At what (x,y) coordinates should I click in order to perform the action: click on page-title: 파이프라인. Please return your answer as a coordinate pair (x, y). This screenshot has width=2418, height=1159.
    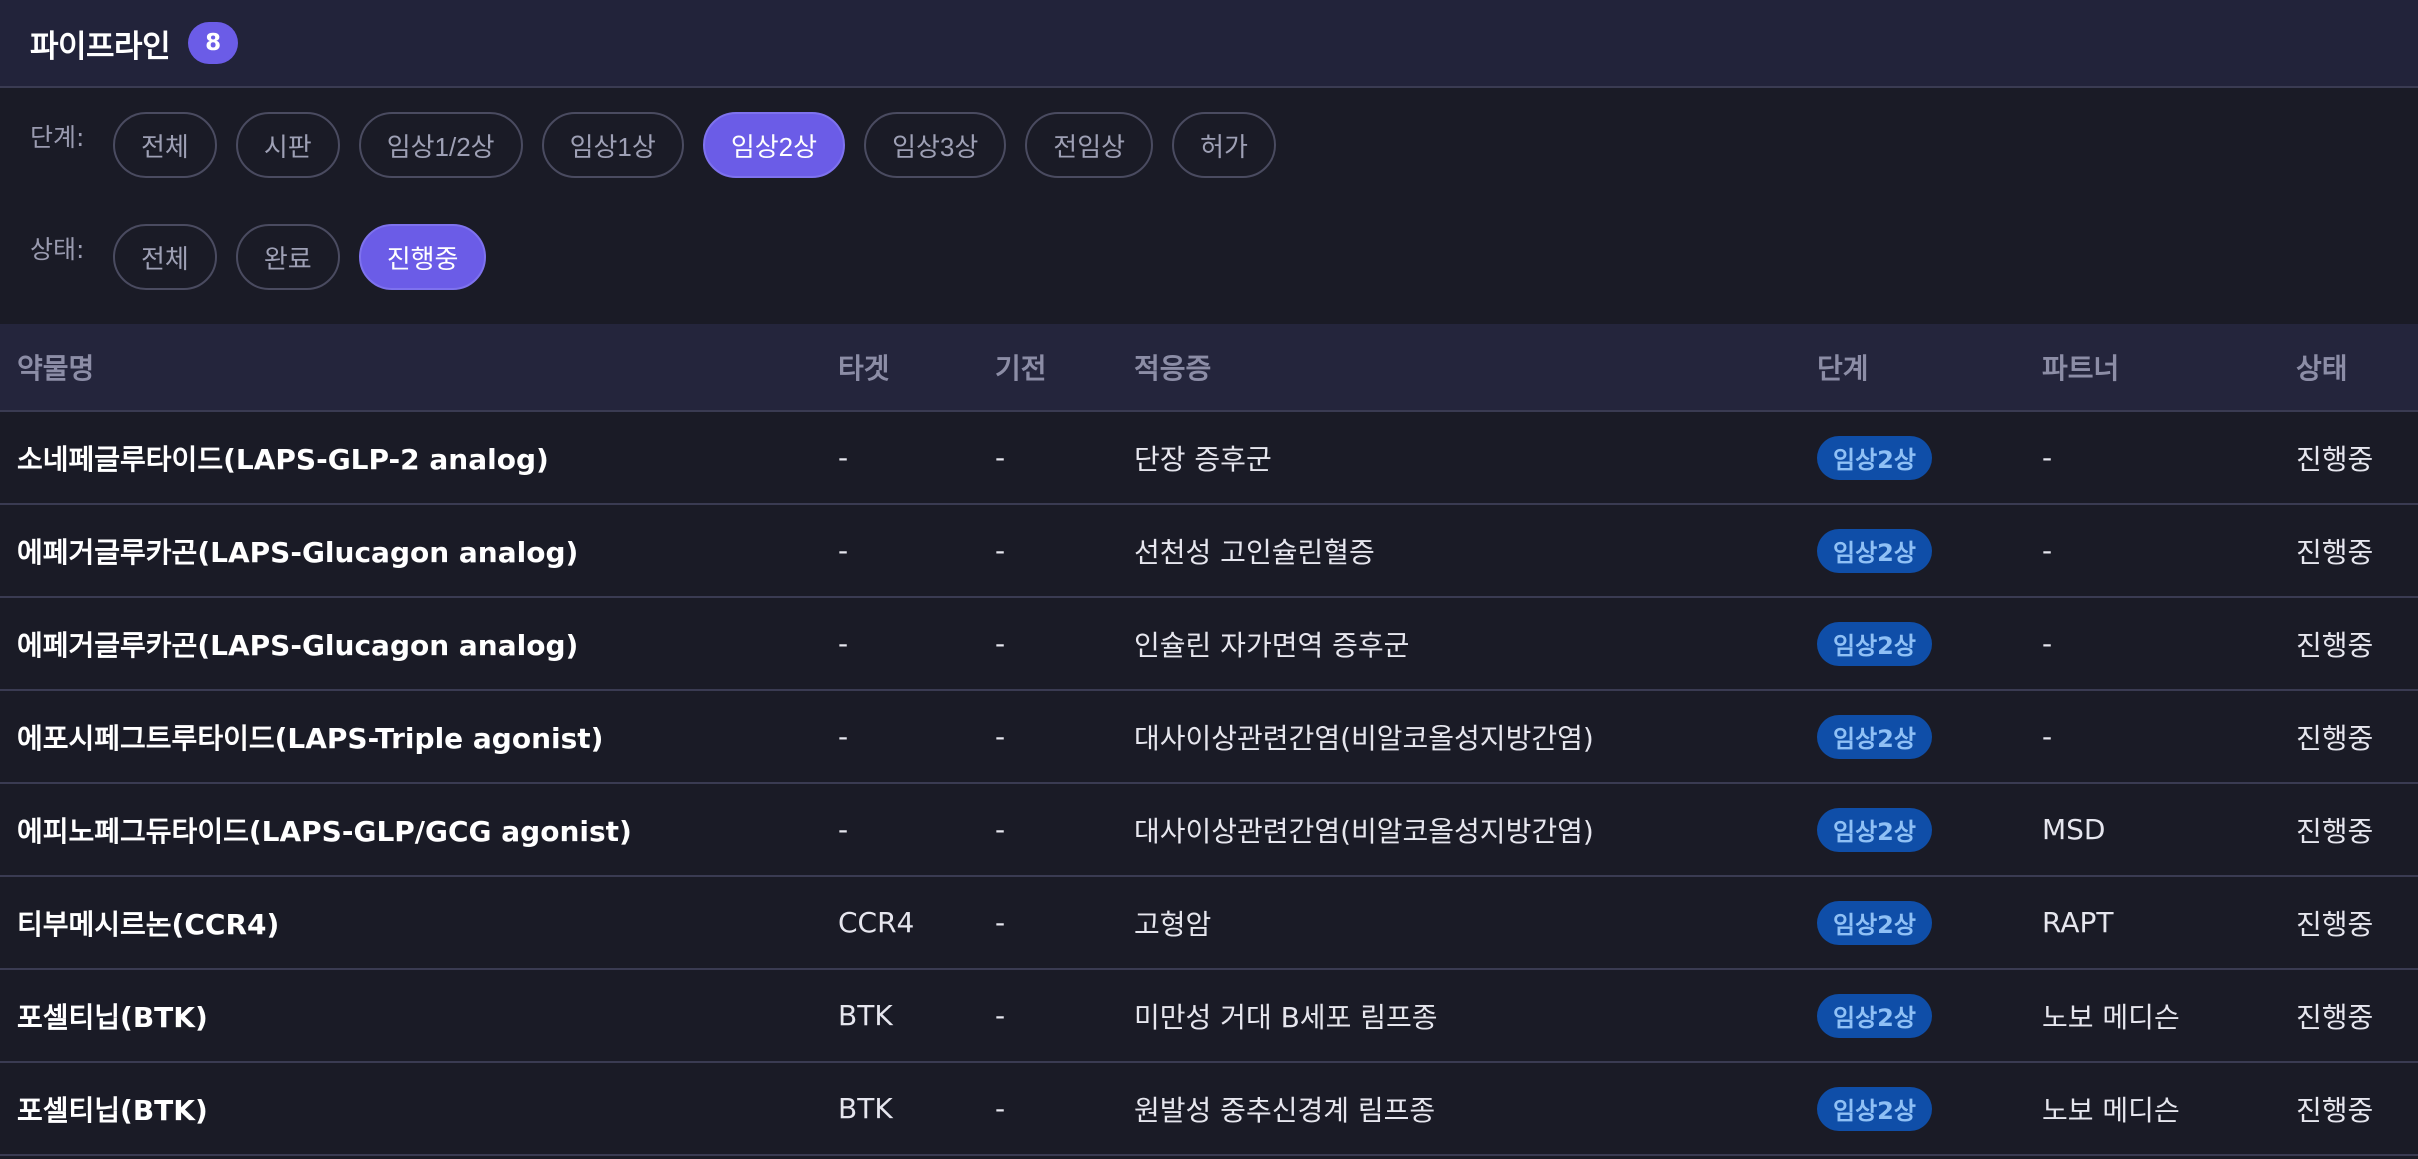
    Looking at the image, I should click on (100, 46).